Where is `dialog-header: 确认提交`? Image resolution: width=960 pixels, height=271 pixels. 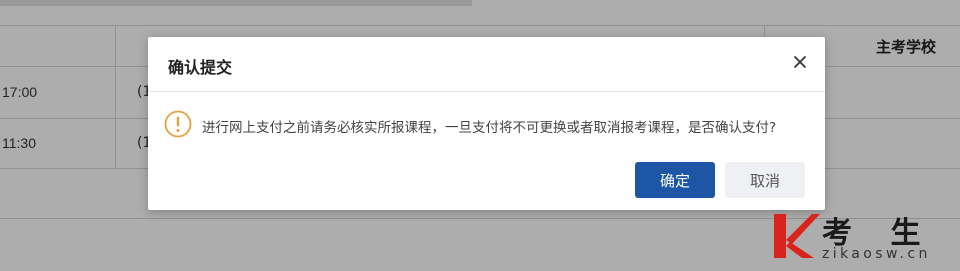 dialog-header: 确认提交 is located at coordinates (486, 64).